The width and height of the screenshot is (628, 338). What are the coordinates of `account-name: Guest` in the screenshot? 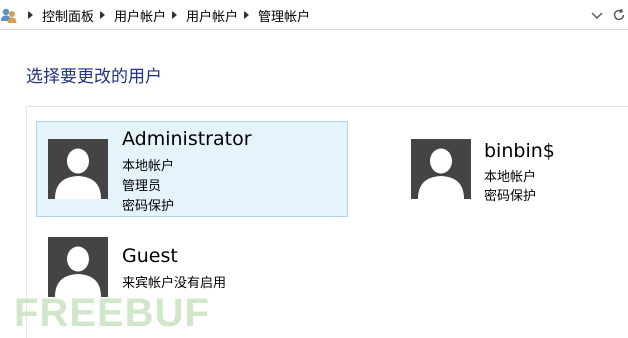 It's located at (150, 256).